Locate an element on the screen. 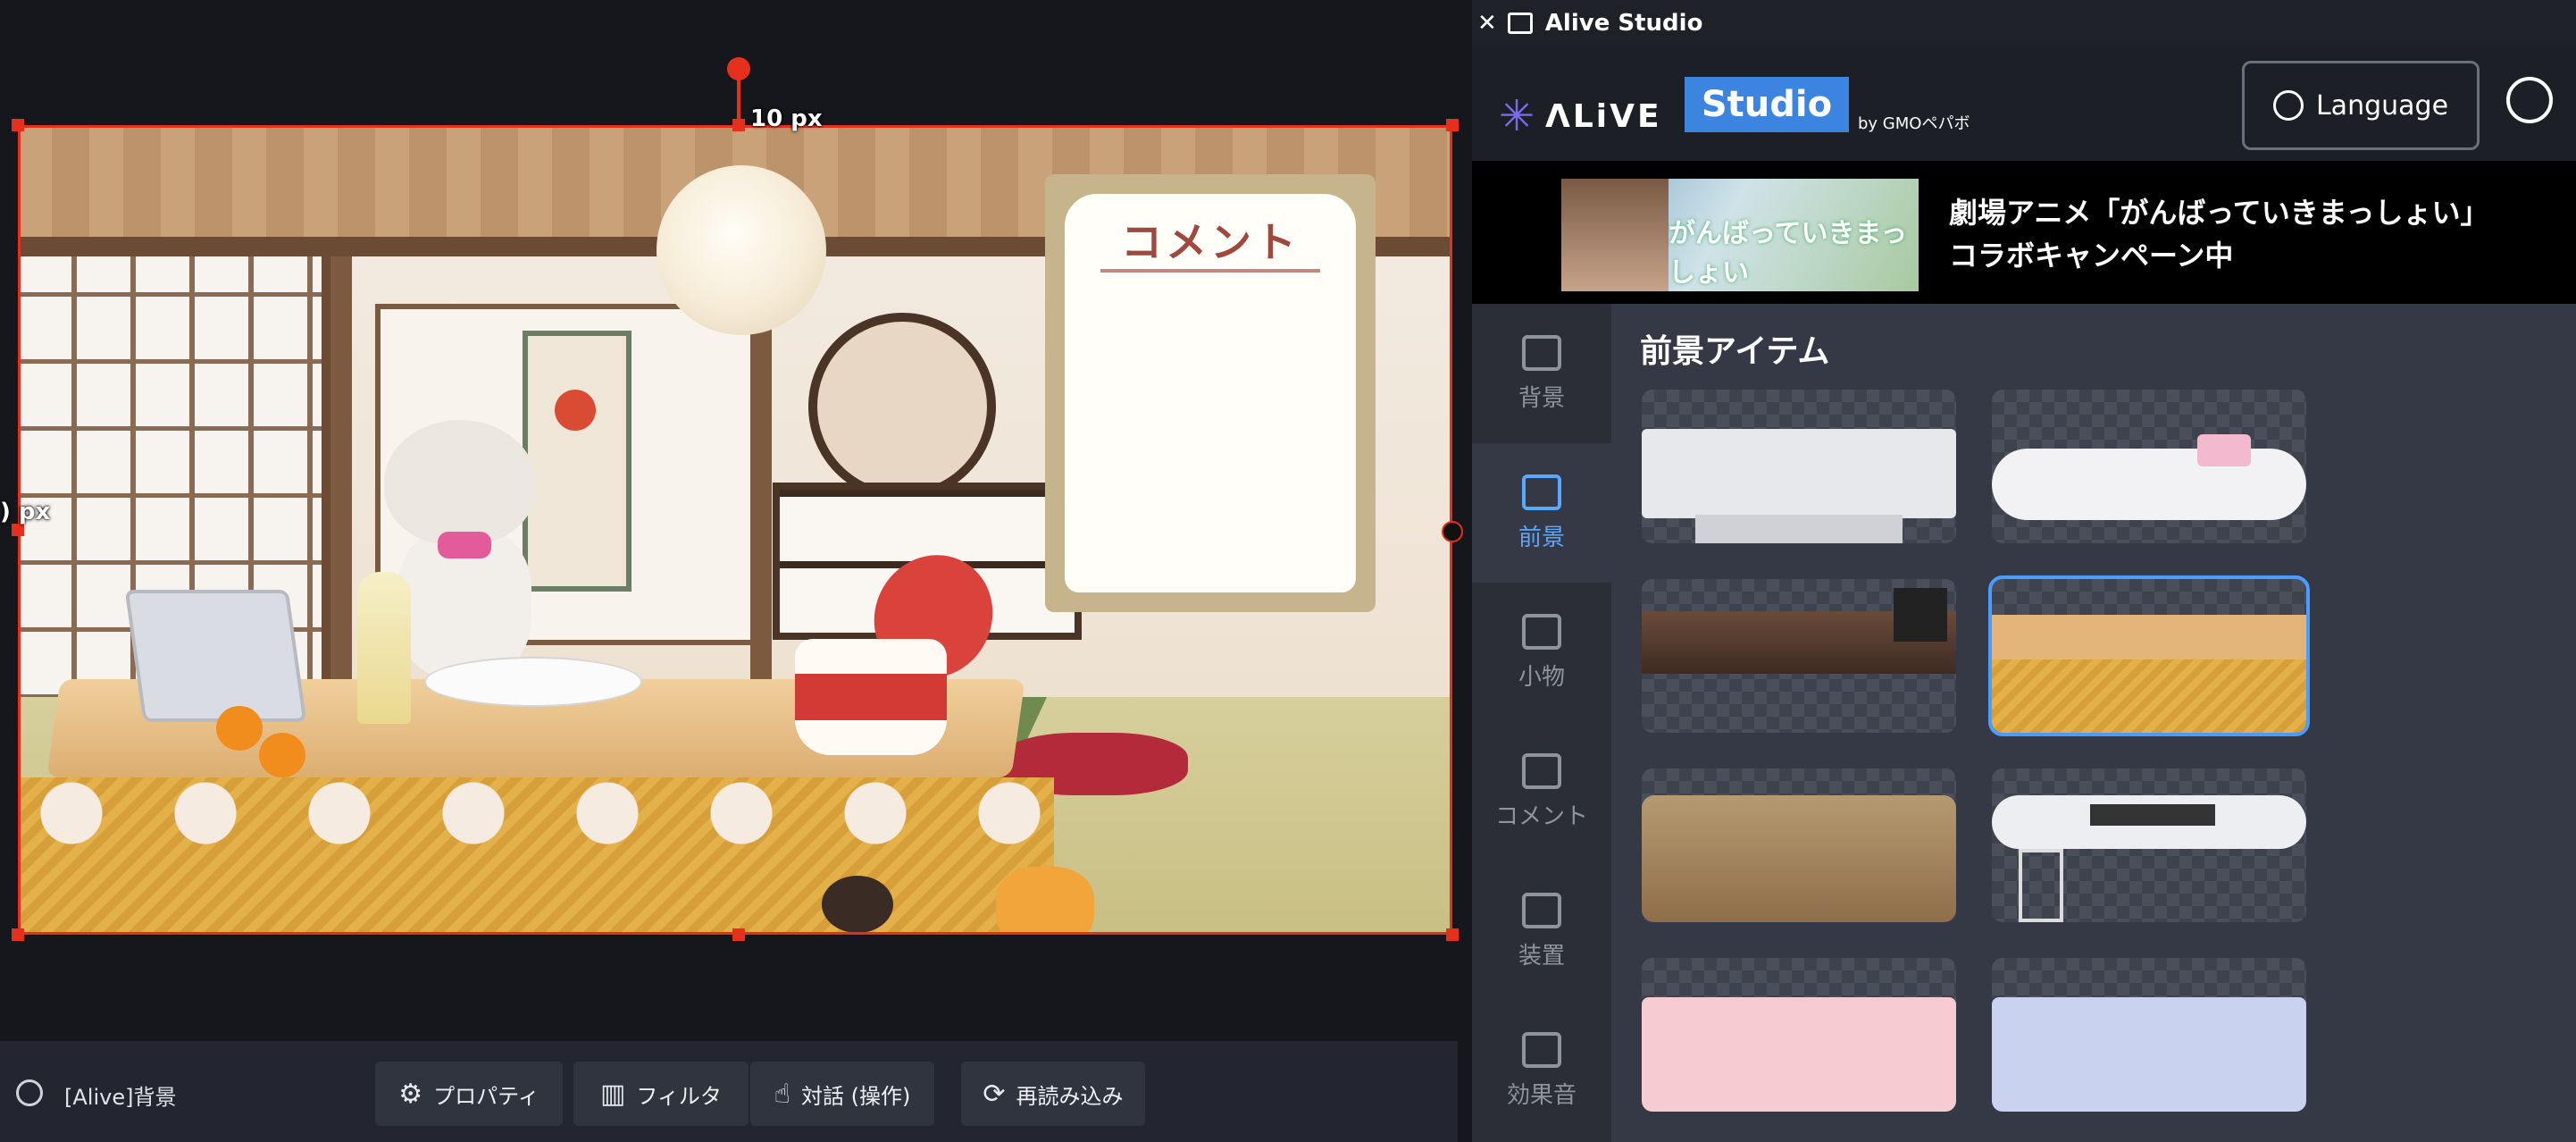 This screenshot has width=2576, height=1142. category-sidebar: 背景 前景 小物 コメント 装置 効果音 is located at coordinates (1542, 723).